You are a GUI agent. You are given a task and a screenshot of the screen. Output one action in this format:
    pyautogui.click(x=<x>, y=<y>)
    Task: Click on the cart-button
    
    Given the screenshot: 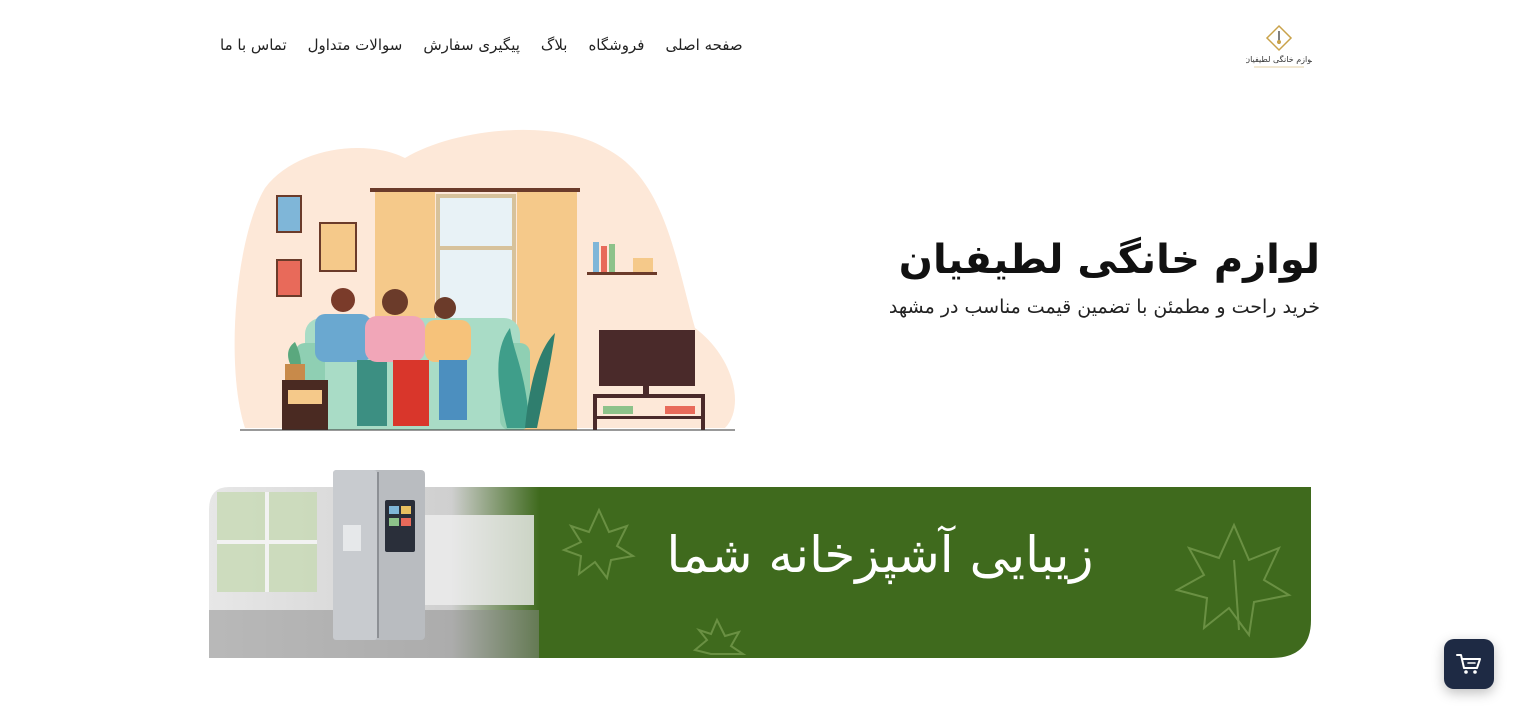 What is the action you would take?
    pyautogui.click(x=1469, y=664)
    